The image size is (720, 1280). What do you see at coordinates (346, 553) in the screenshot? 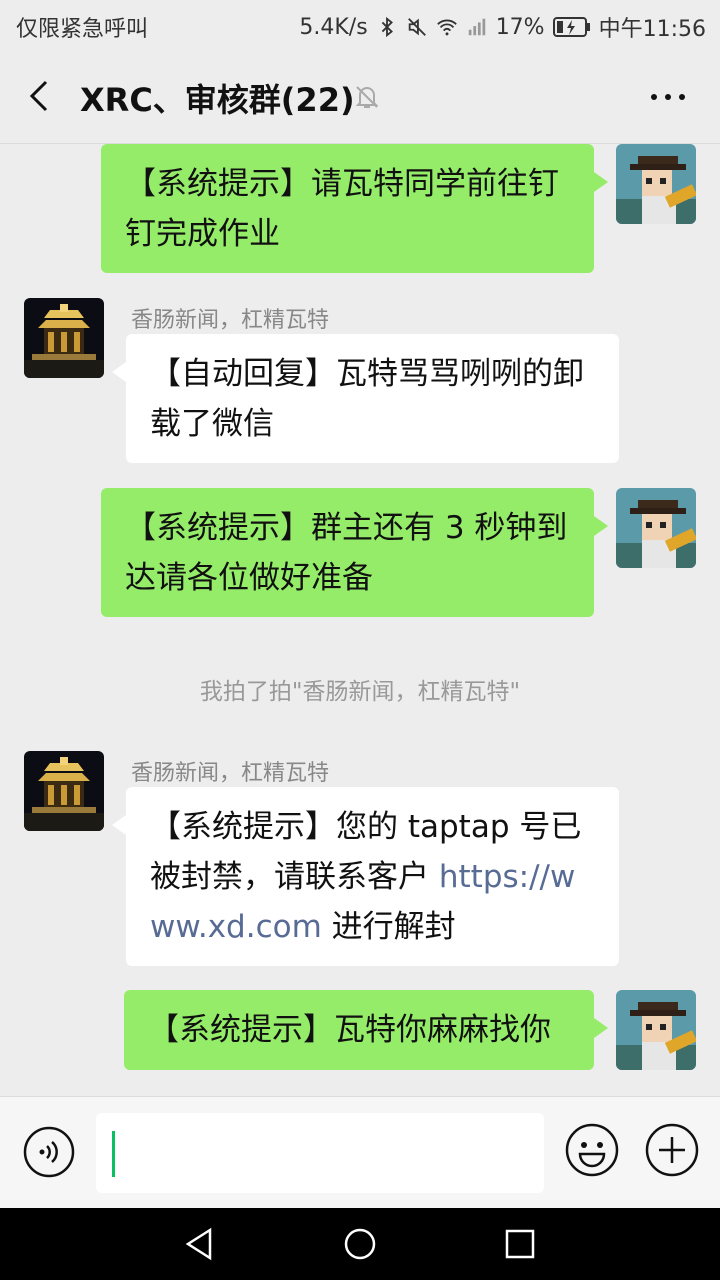
I see `message-text: 【系统提示】群主还有 3 秒钟到达请各位做好准备` at bounding box center [346, 553].